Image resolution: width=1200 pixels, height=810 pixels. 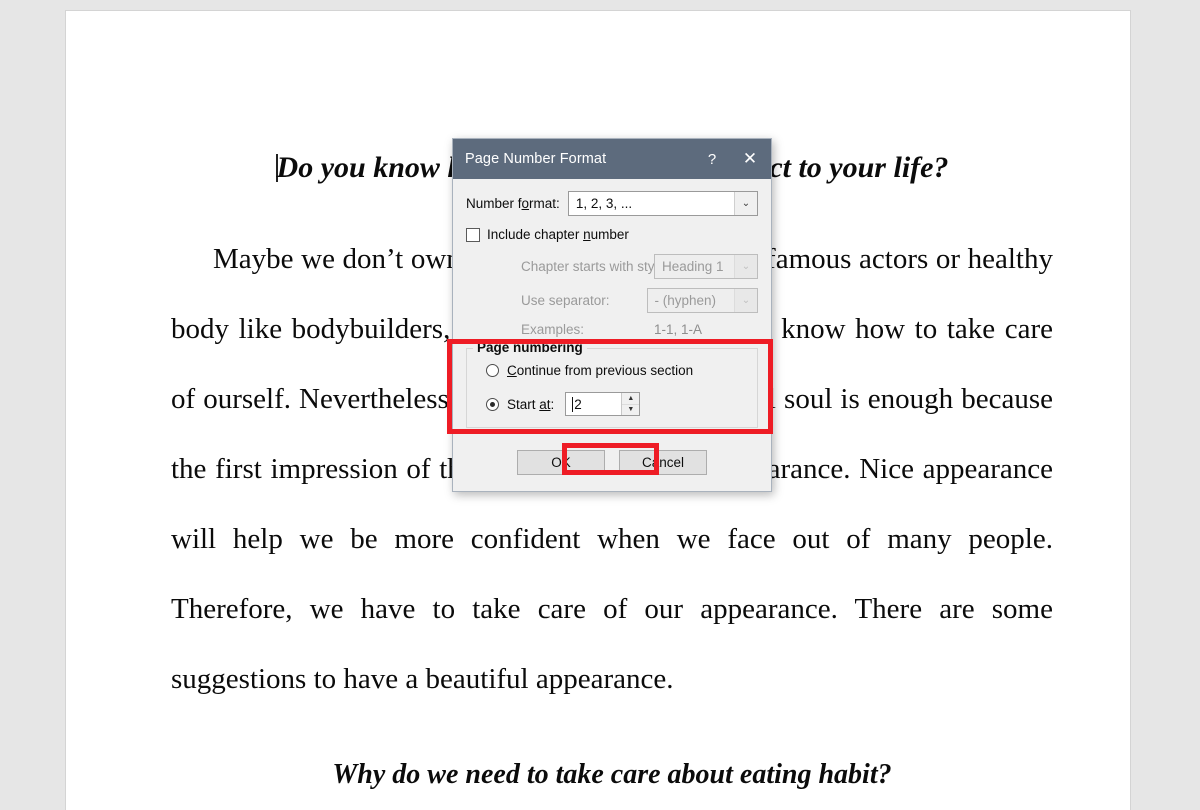 What do you see at coordinates (685, 300) in the screenshot?
I see `use-separator-value: - (hyphen)` at bounding box center [685, 300].